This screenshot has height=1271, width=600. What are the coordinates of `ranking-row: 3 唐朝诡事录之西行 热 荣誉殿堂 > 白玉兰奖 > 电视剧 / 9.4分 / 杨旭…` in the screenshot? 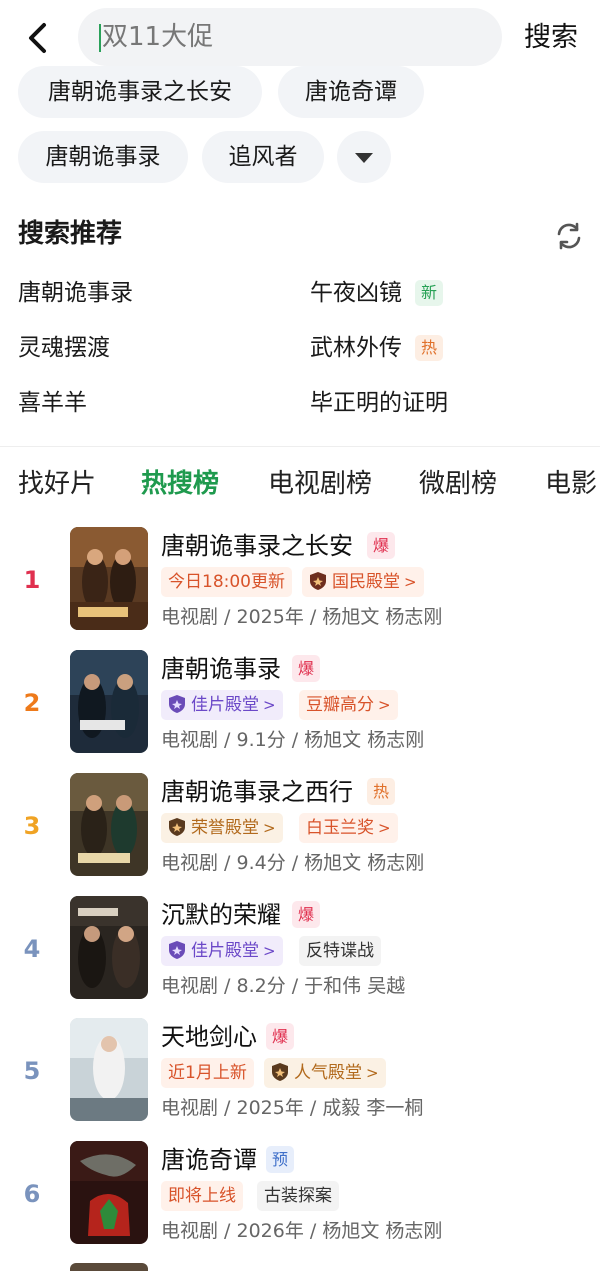 It's located at (300, 827).